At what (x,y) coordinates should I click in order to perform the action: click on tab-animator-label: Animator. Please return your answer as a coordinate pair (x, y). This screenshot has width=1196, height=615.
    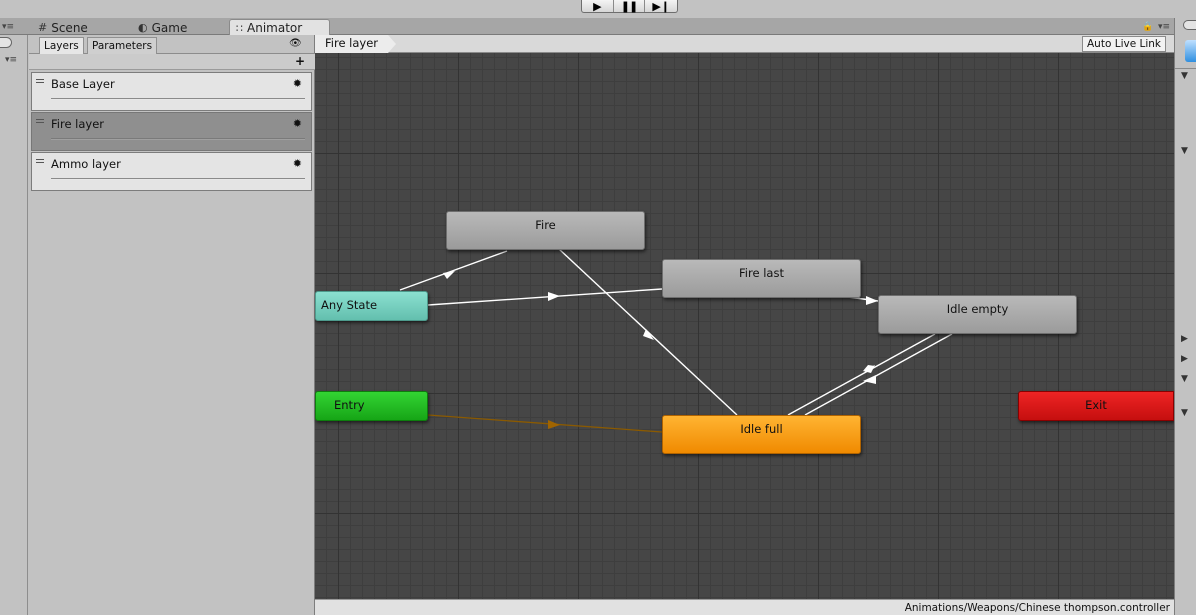
    Looking at the image, I should click on (275, 28).